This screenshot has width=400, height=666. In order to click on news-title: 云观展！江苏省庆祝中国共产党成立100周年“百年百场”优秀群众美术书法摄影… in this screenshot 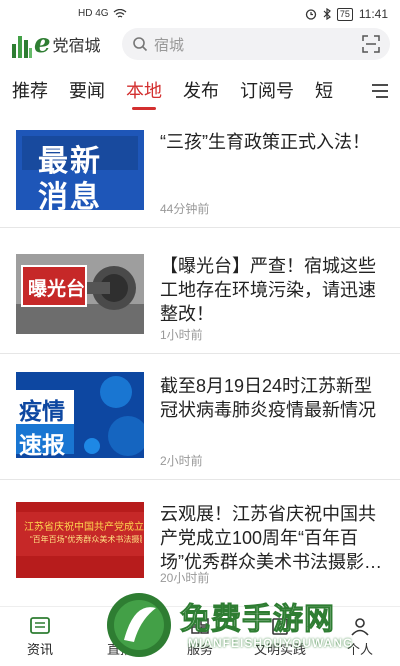, I will do `click(272, 538)`.